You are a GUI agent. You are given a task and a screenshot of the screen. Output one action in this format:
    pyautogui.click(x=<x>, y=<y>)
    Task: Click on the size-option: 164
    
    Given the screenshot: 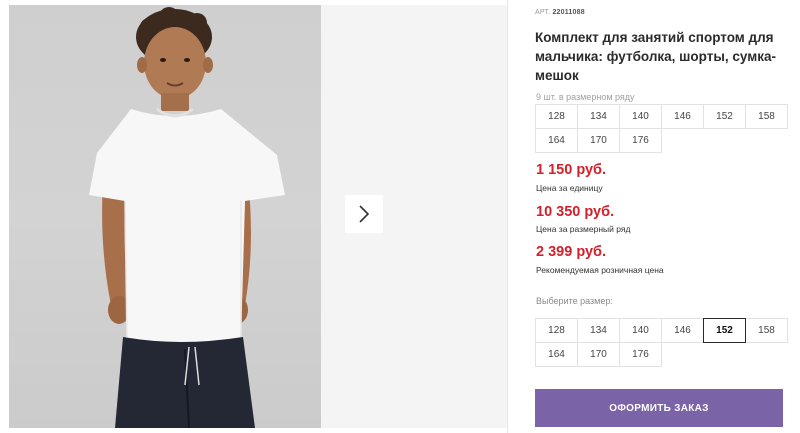 What is the action you would take?
    pyautogui.click(x=556, y=354)
    